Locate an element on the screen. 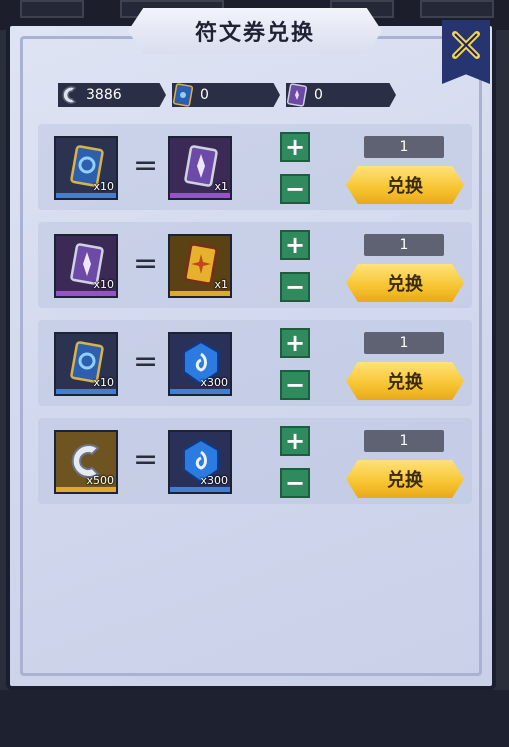 The image size is (509, 747). blue-rune-ticket-icon is located at coordinates (184, 95).